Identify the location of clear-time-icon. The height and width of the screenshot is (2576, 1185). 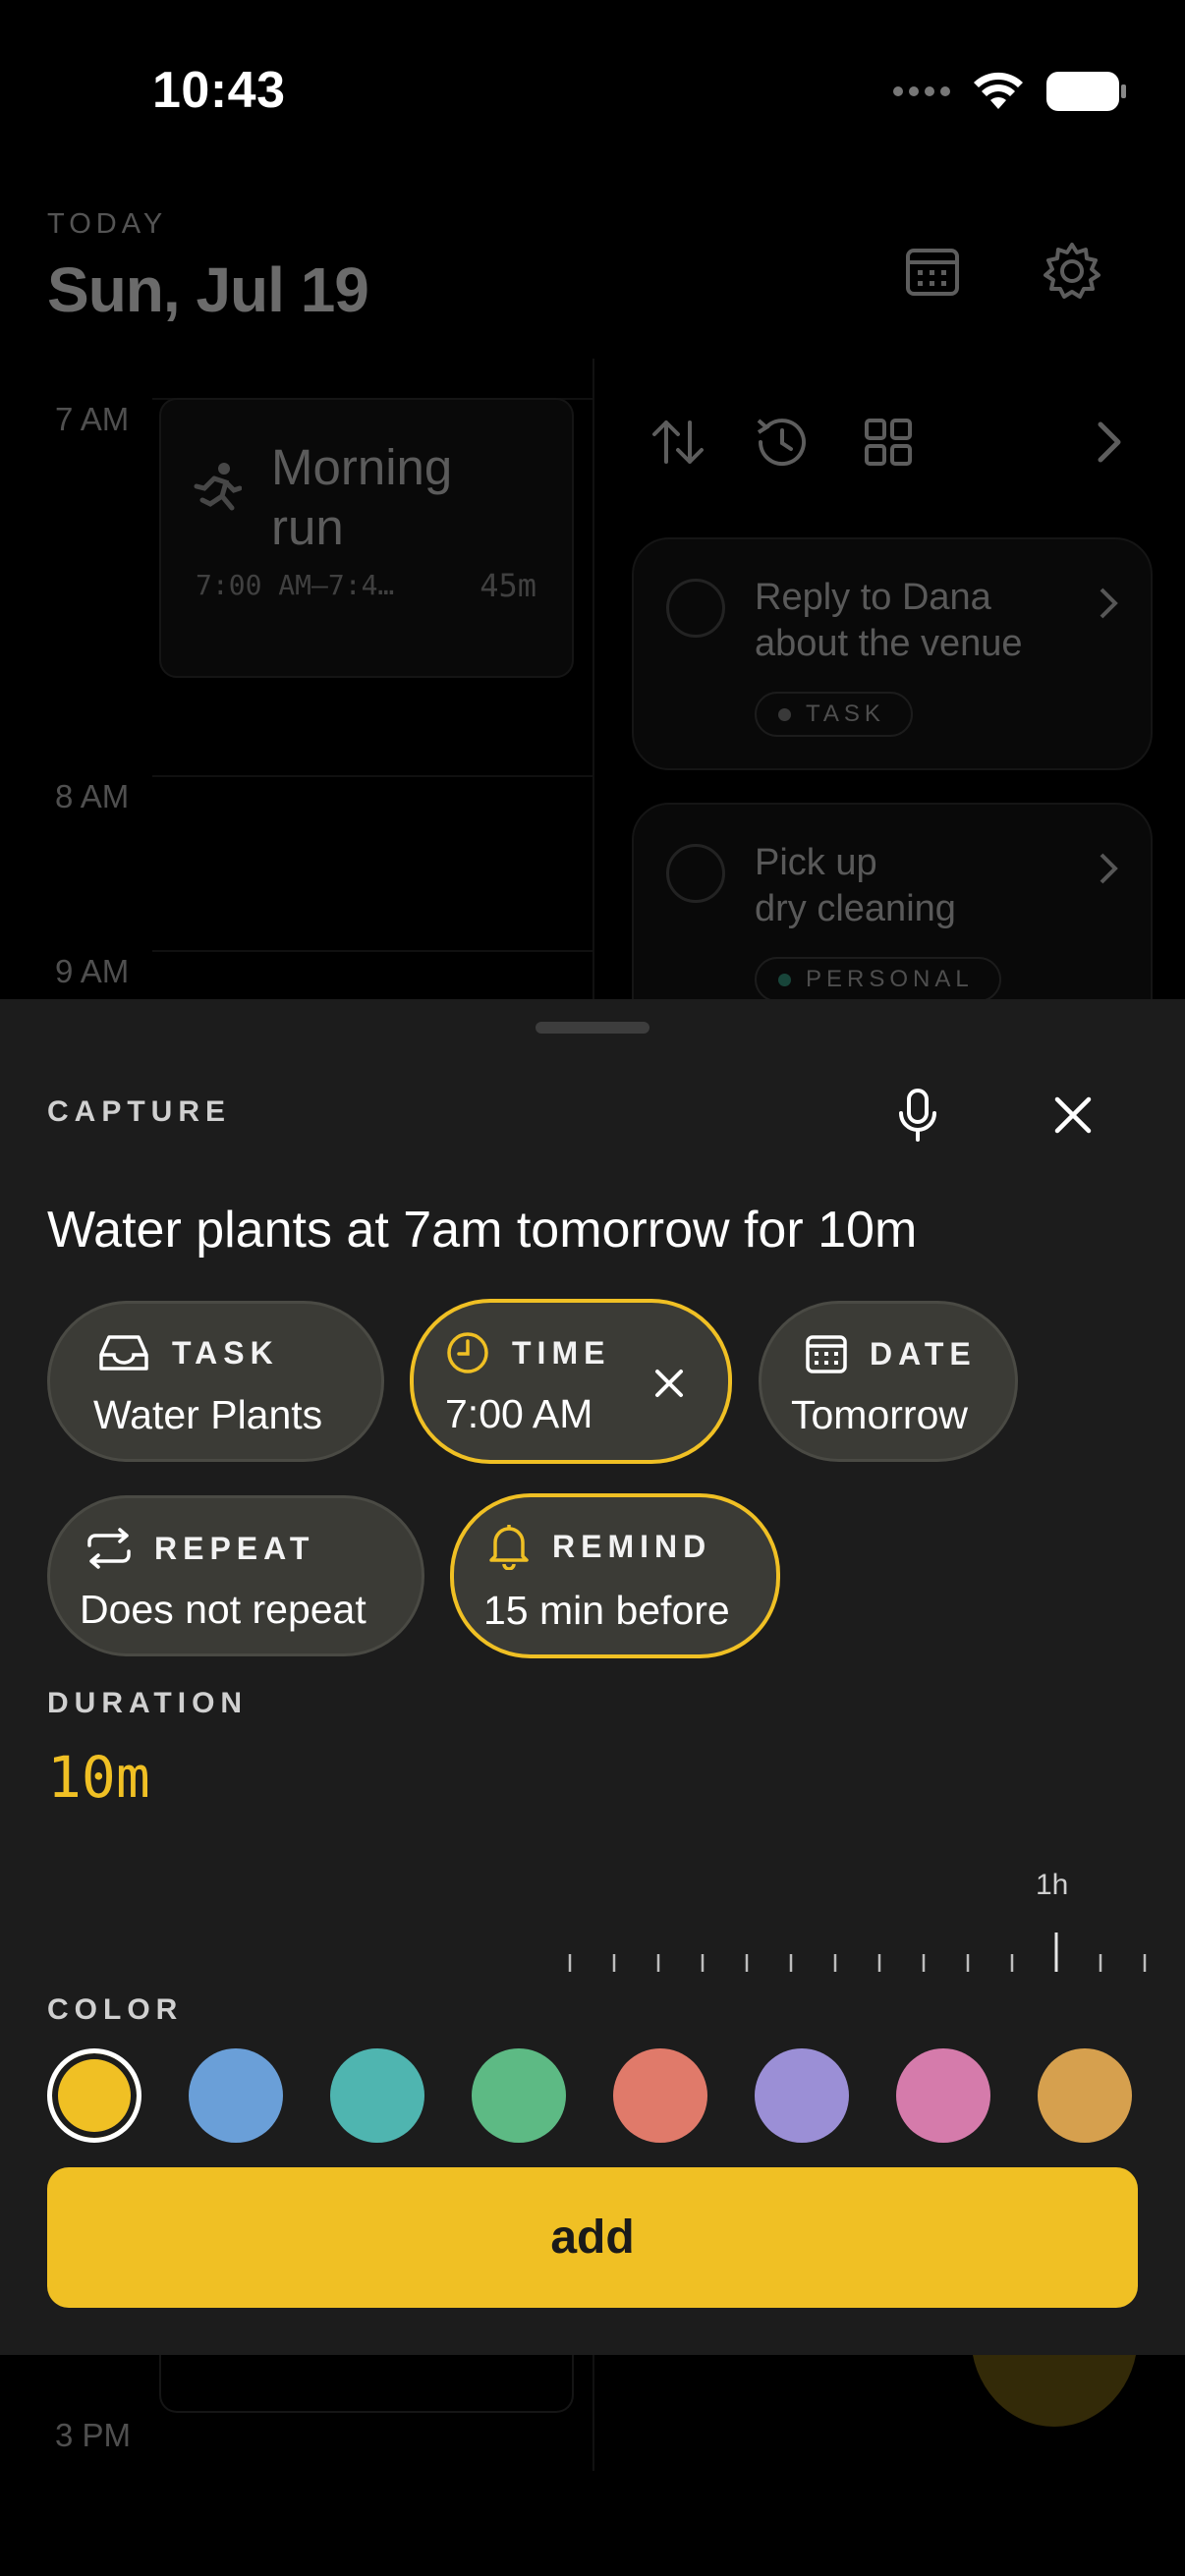
(669, 1383).